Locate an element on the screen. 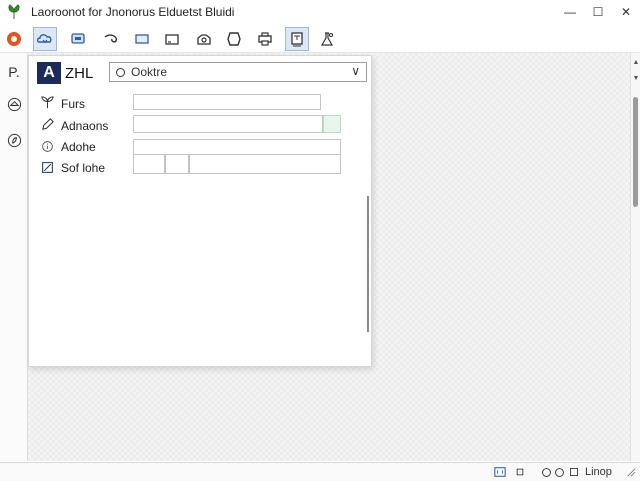  layers-icon is located at coordinates (14, 104).